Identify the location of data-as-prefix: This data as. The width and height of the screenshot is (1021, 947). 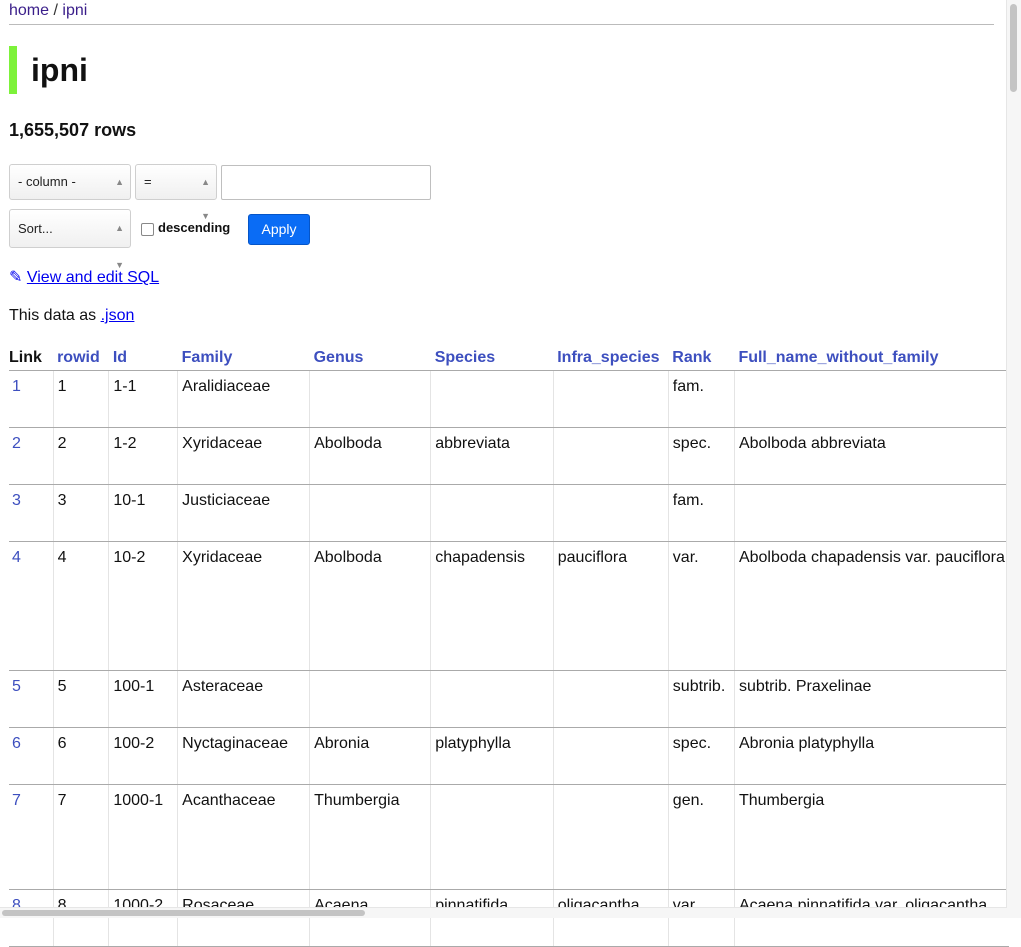
(53, 315).